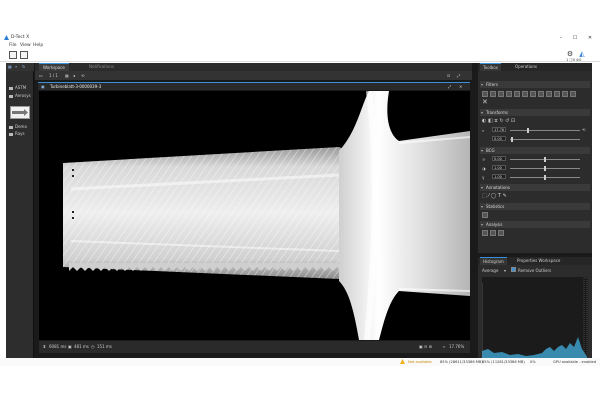 The width and height of the screenshot is (600, 400). I want to click on nav-item-astm: ASTM, so click(17, 87).